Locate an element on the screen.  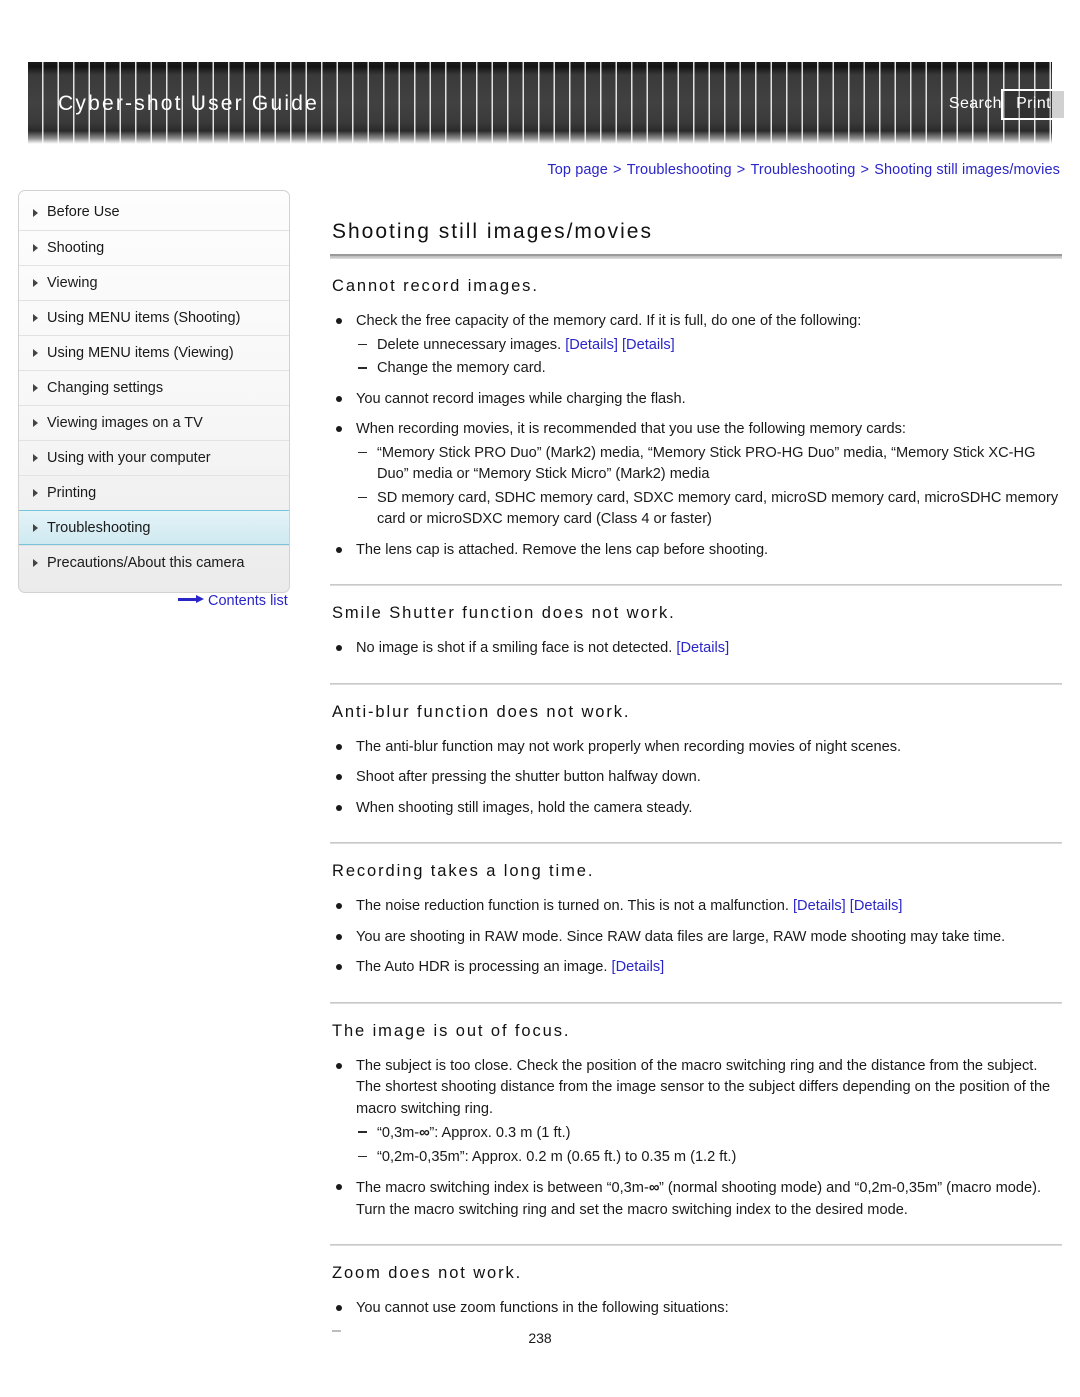
sidebar-item-label: Precautions/About this camera is located at coordinates (146, 563).